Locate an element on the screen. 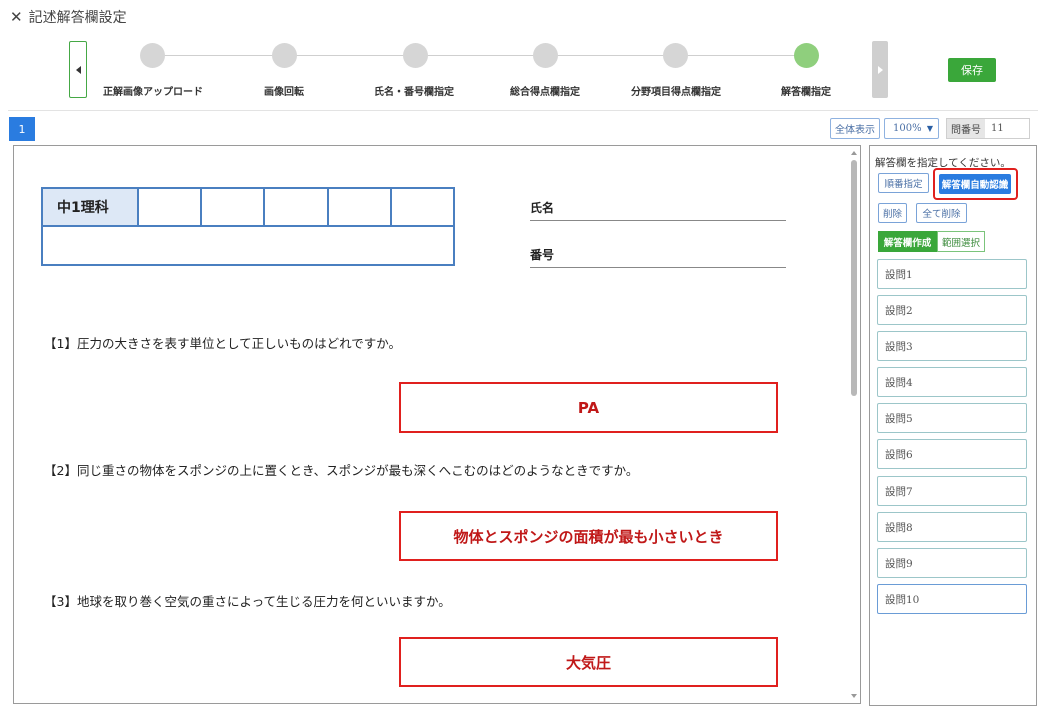 Image resolution: width=1052 pixels, height=713 pixels. question-item: 設問8 is located at coordinates (952, 527).